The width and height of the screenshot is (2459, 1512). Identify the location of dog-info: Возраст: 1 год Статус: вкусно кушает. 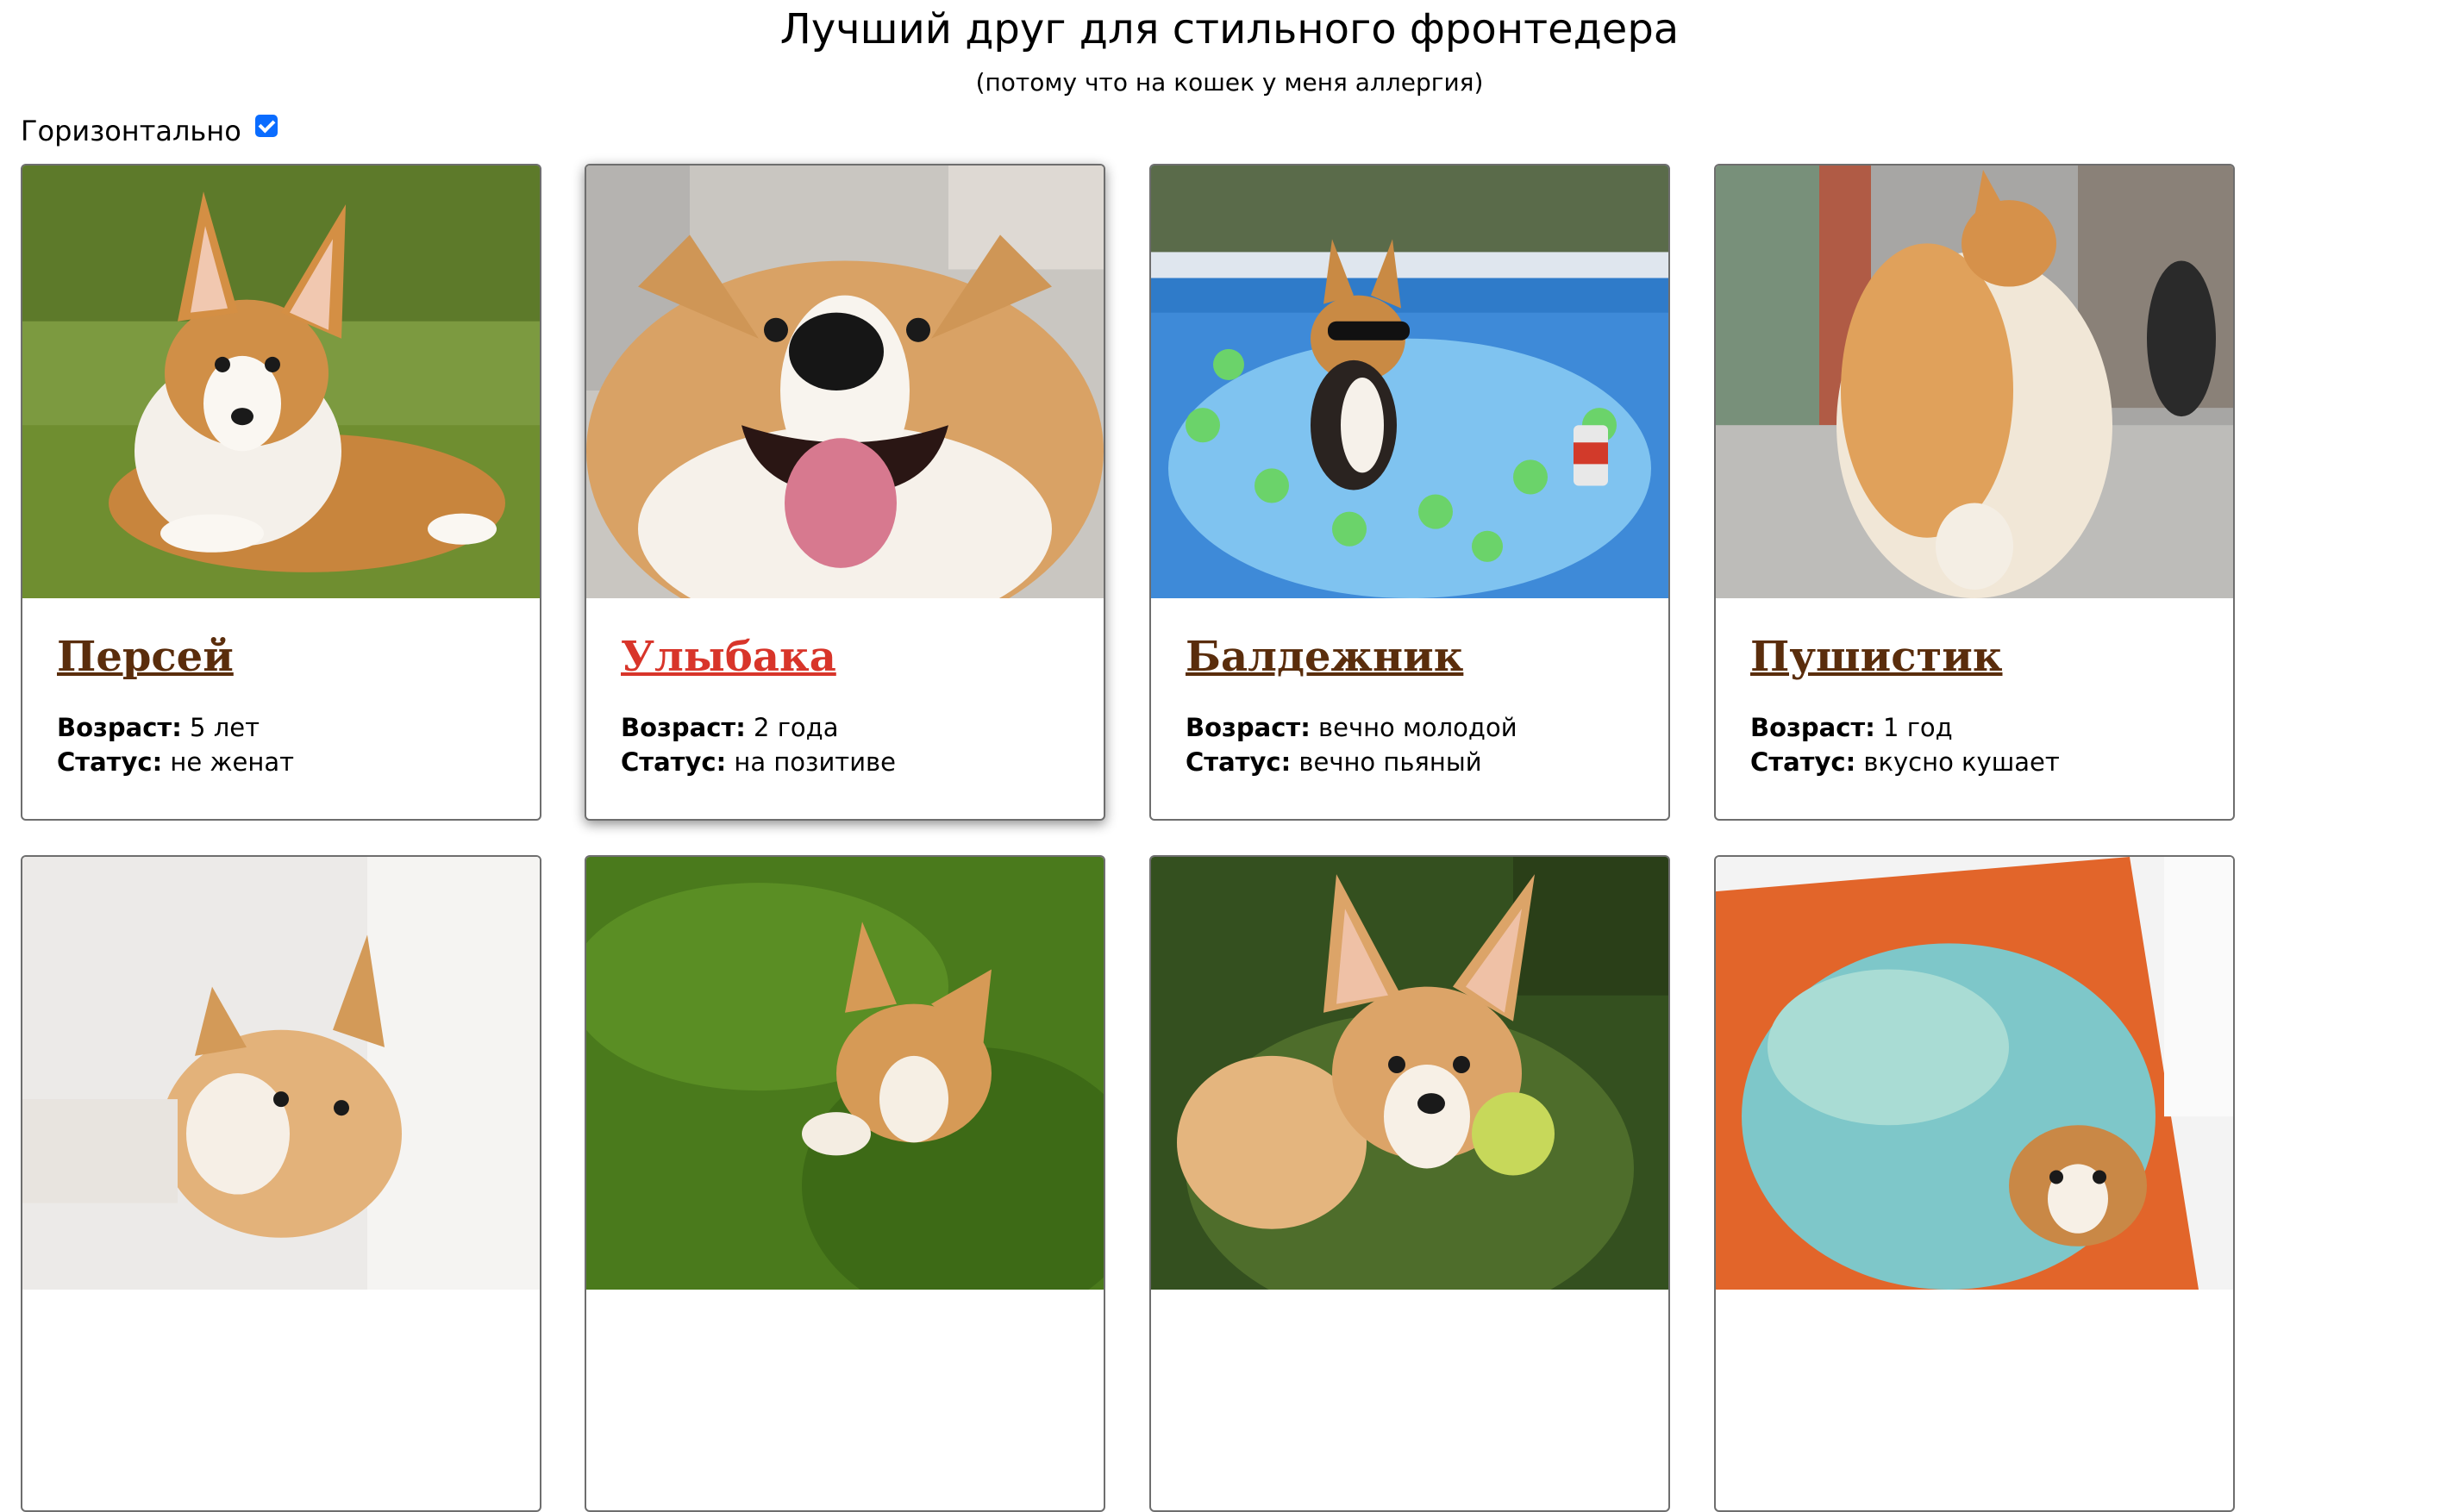
(1983, 744).